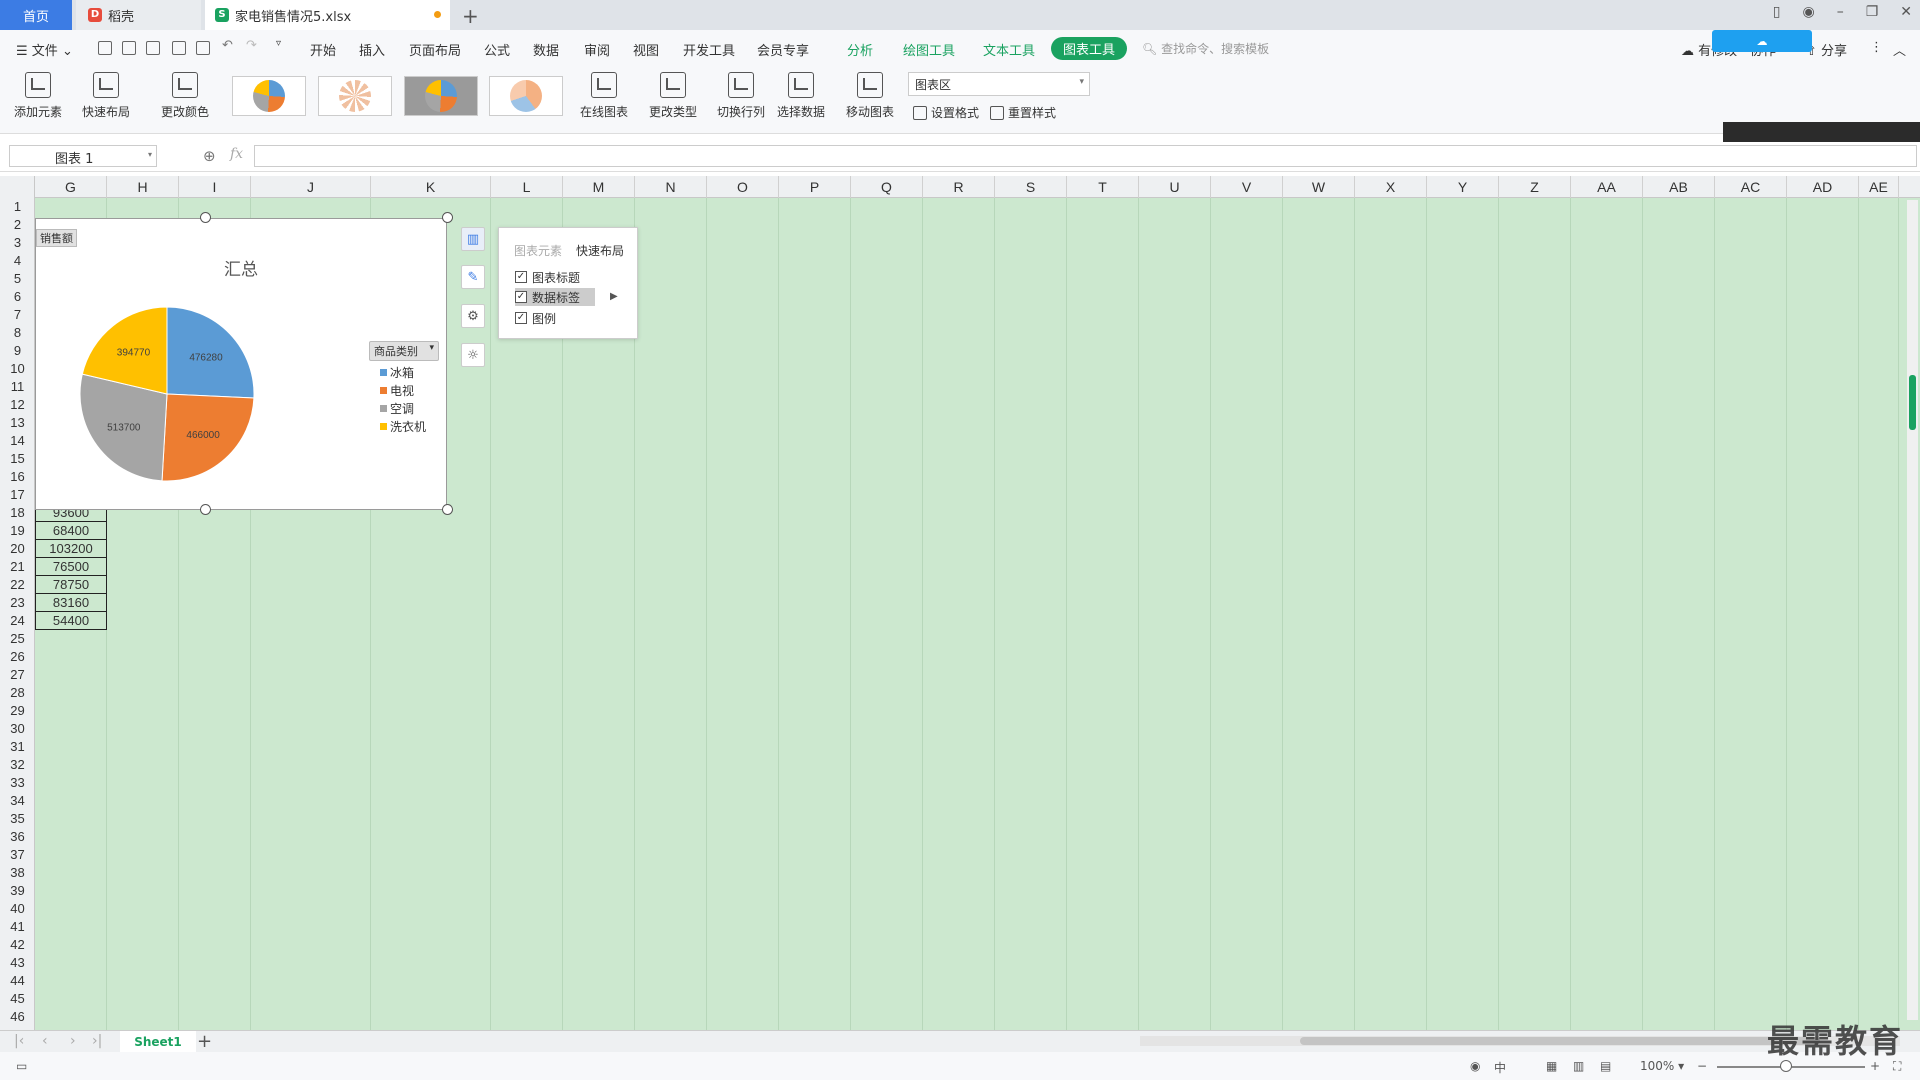 This screenshot has width=1920, height=1080. I want to click on tab-quick-layout: 快速布局, so click(600, 250).